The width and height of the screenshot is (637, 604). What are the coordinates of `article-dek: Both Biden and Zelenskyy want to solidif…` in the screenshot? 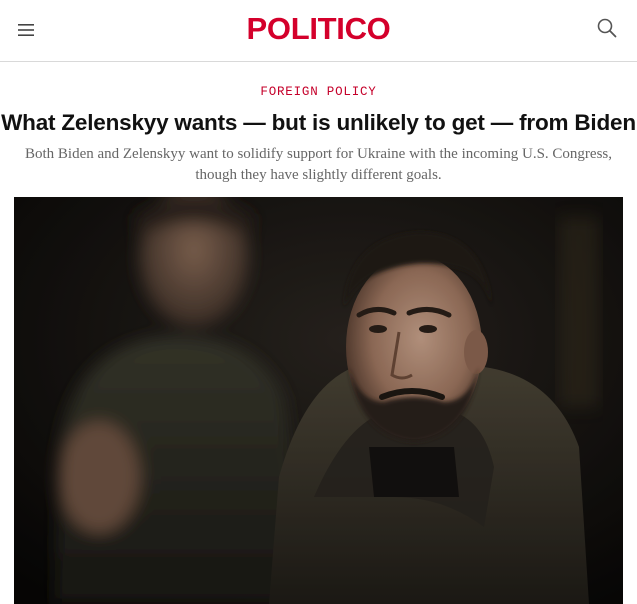 It's located at (318, 164).